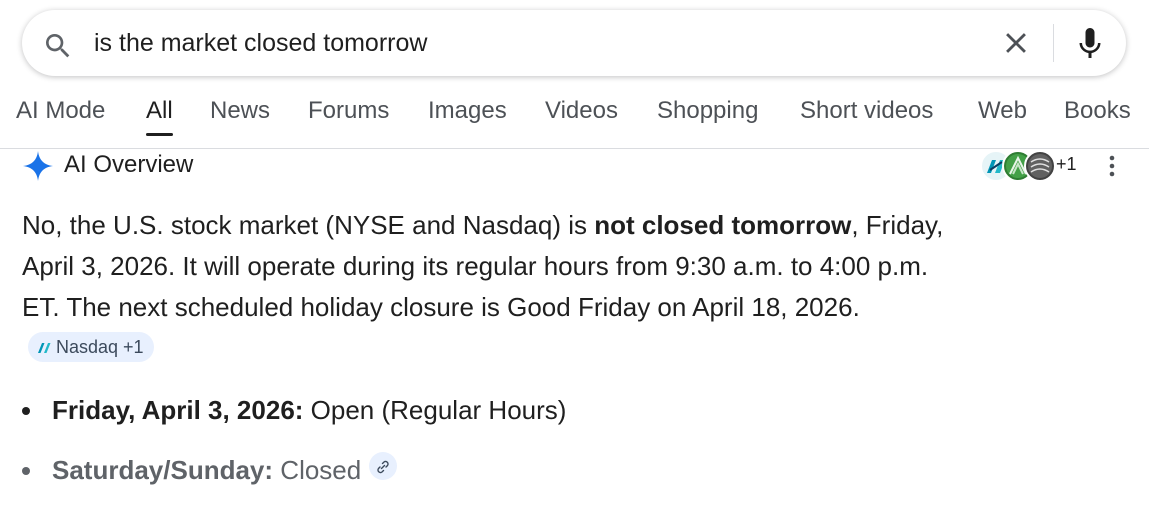 The height and width of the screenshot is (513, 1149). I want to click on source-count: +1, so click(1066, 164).